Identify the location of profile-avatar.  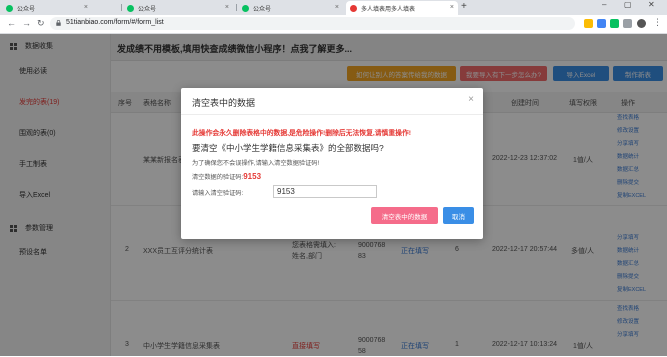
(641, 23).